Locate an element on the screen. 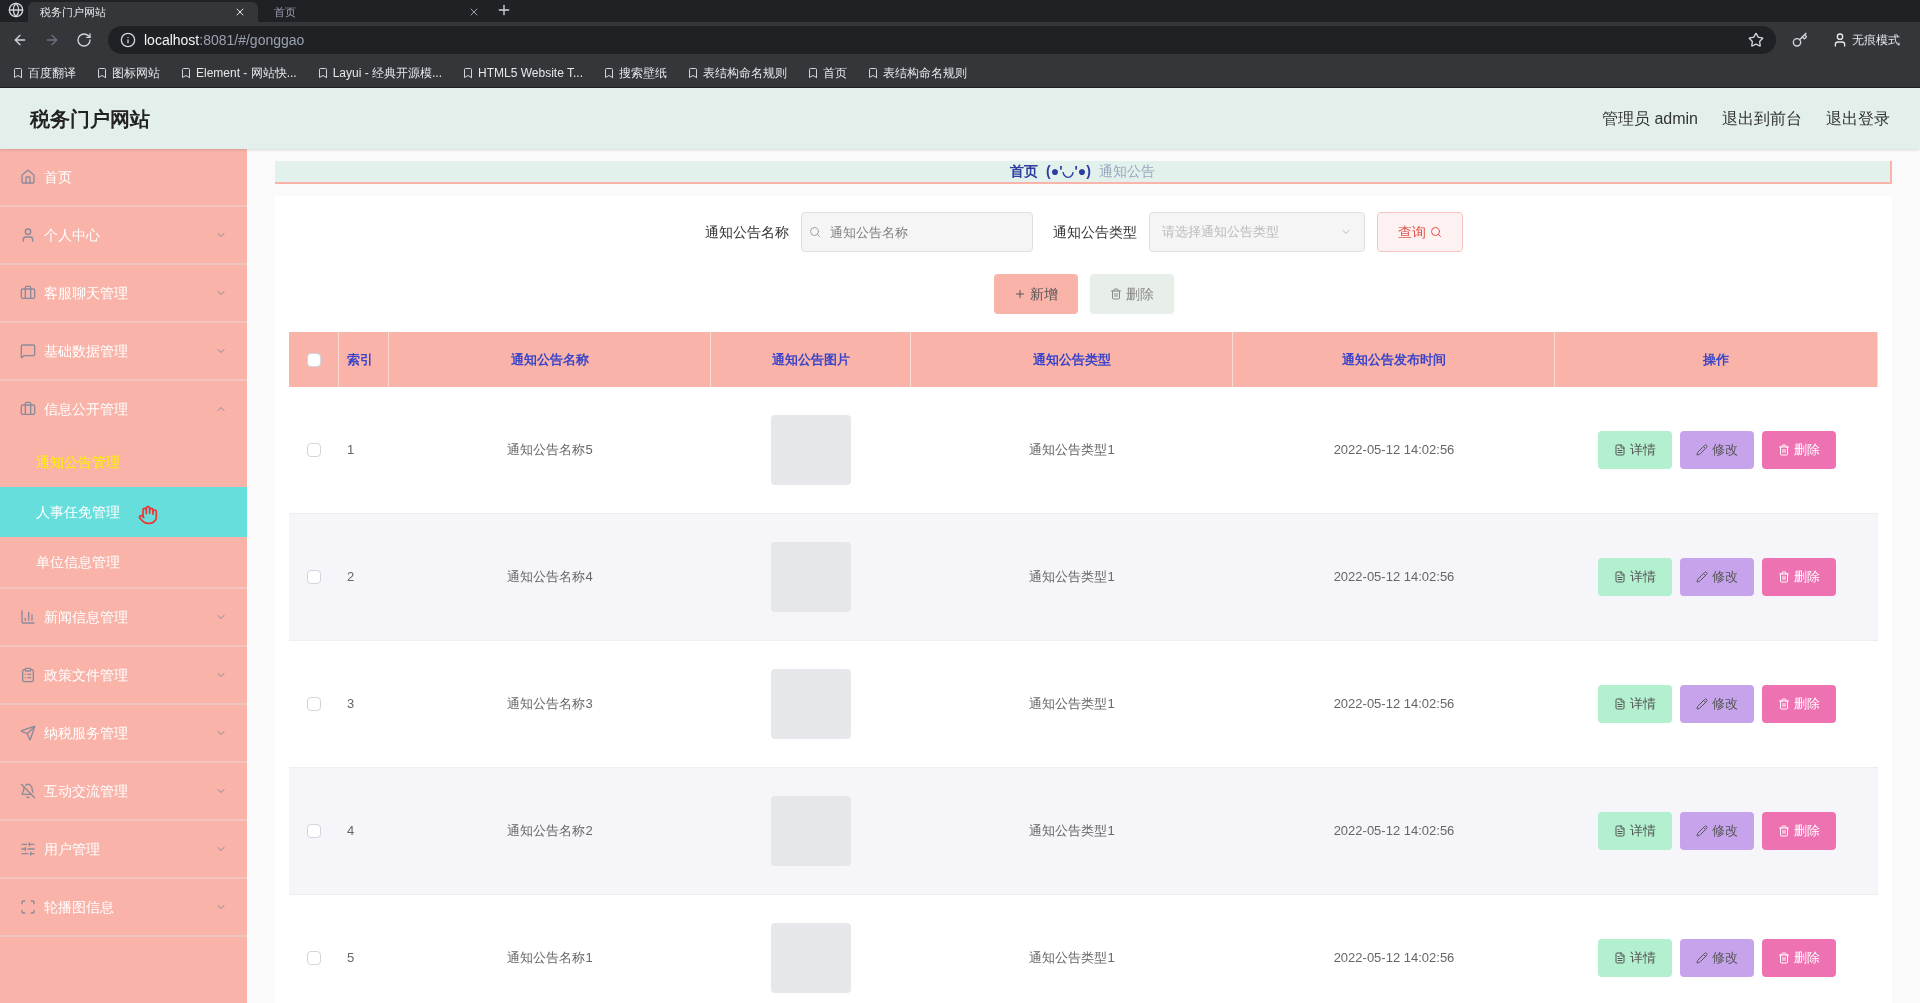 The width and height of the screenshot is (1920, 1003). bookmark-item: 搜索壁纸 is located at coordinates (635, 72).